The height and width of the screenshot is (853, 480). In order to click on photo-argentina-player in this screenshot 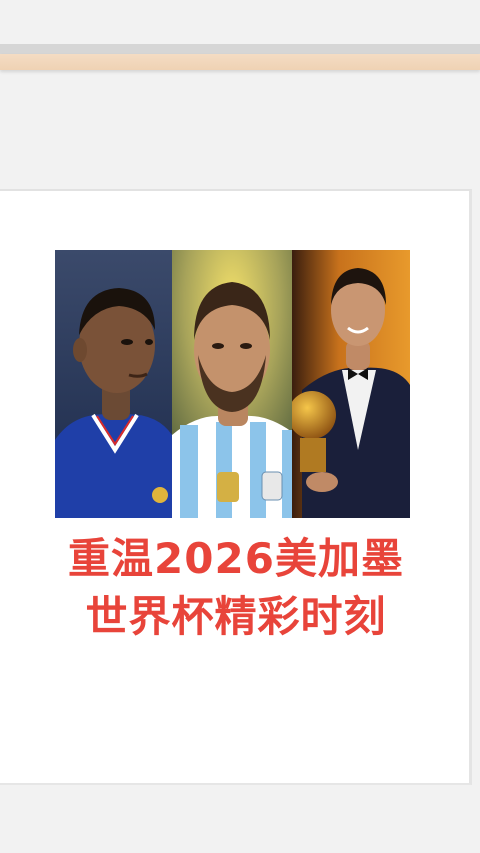, I will do `click(232, 384)`.